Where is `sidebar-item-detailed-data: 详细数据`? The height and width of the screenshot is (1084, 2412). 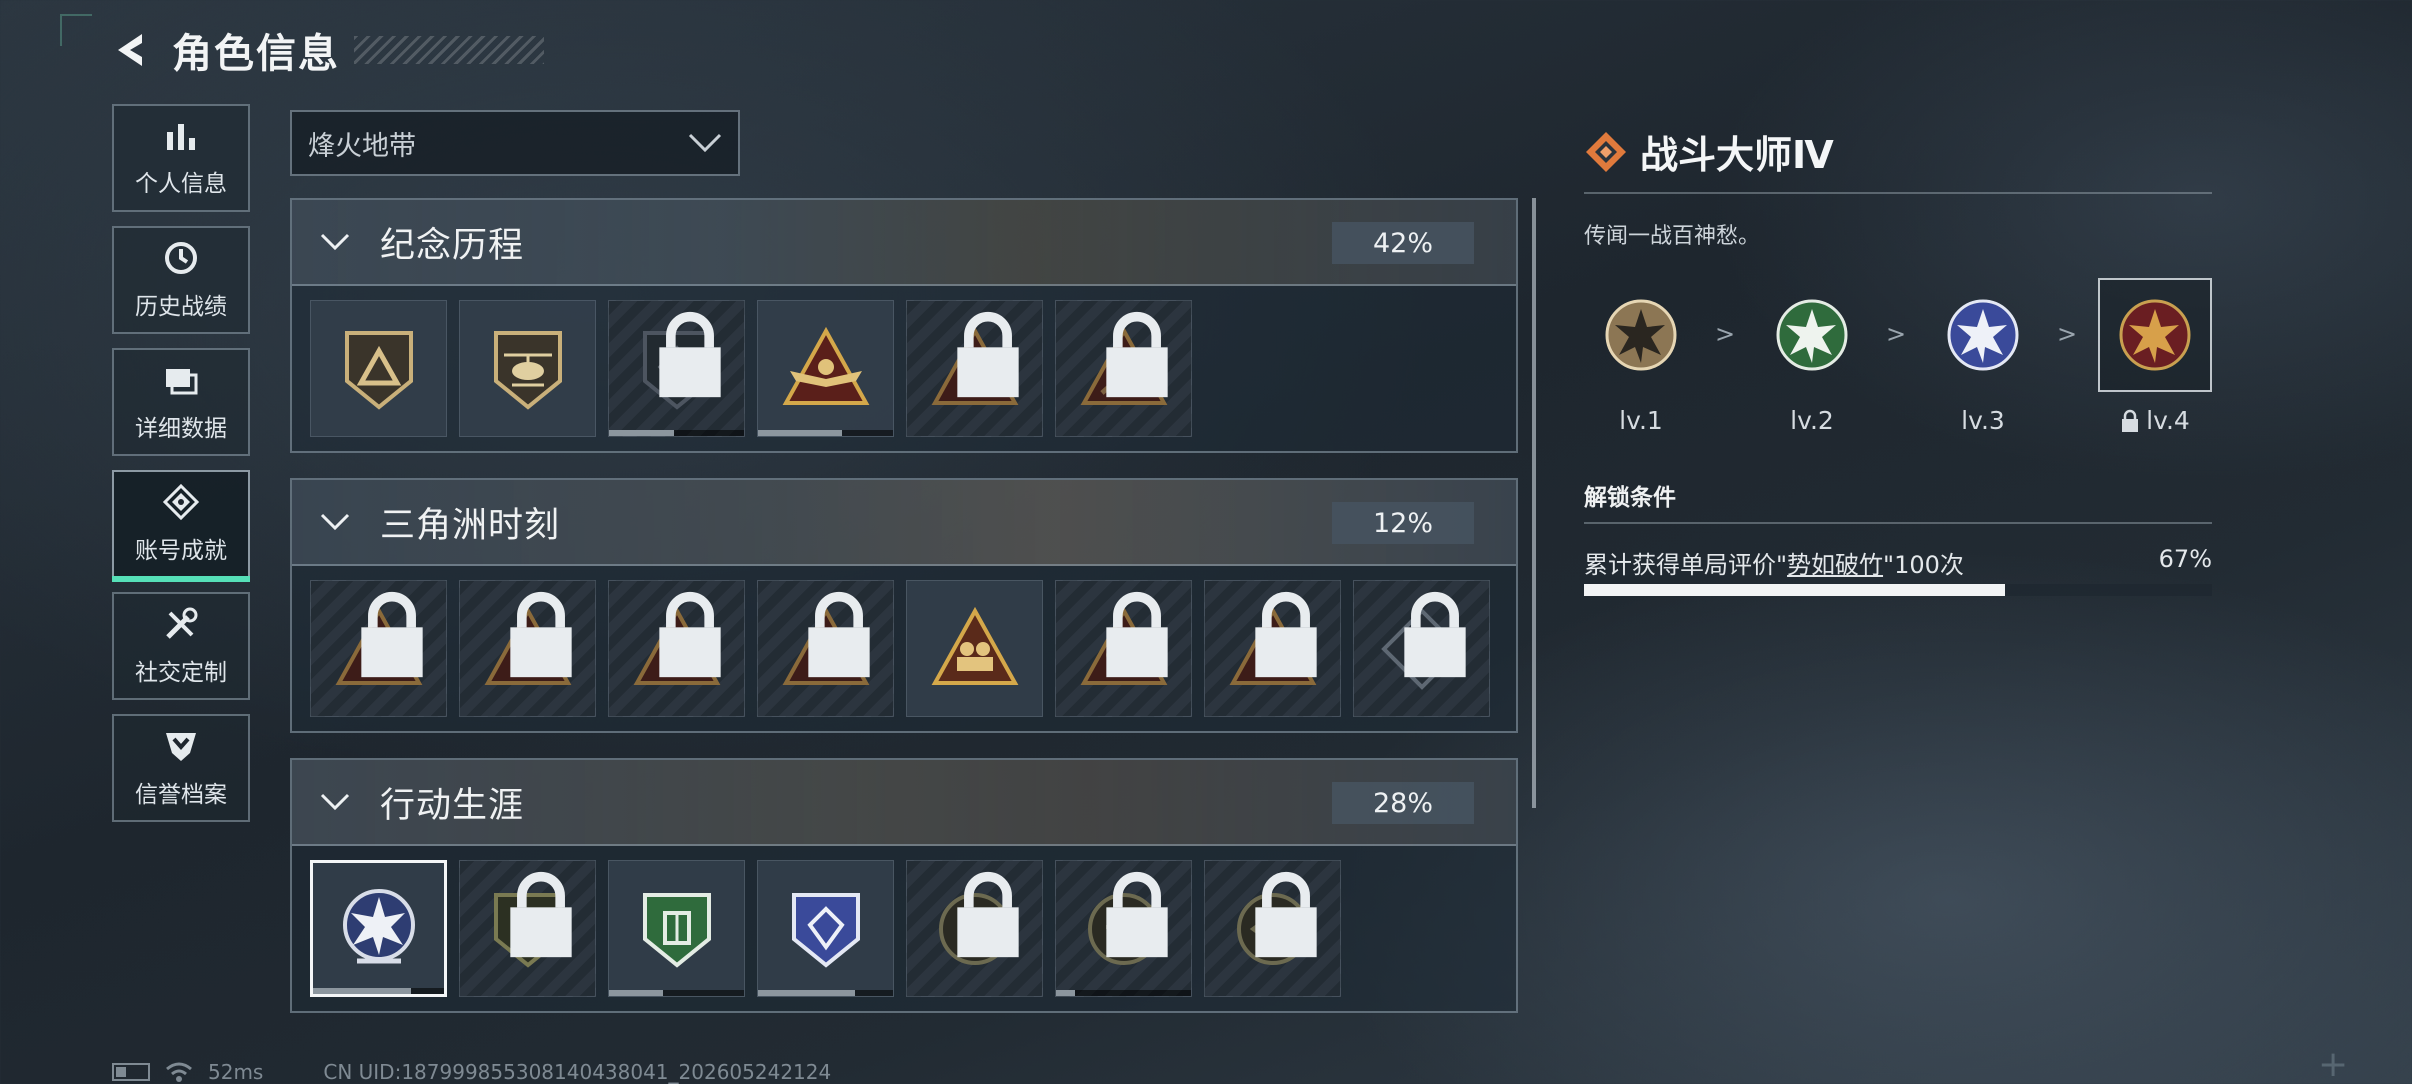 sidebar-item-detailed-data: 详细数据 is located at coordinates (181, 402).